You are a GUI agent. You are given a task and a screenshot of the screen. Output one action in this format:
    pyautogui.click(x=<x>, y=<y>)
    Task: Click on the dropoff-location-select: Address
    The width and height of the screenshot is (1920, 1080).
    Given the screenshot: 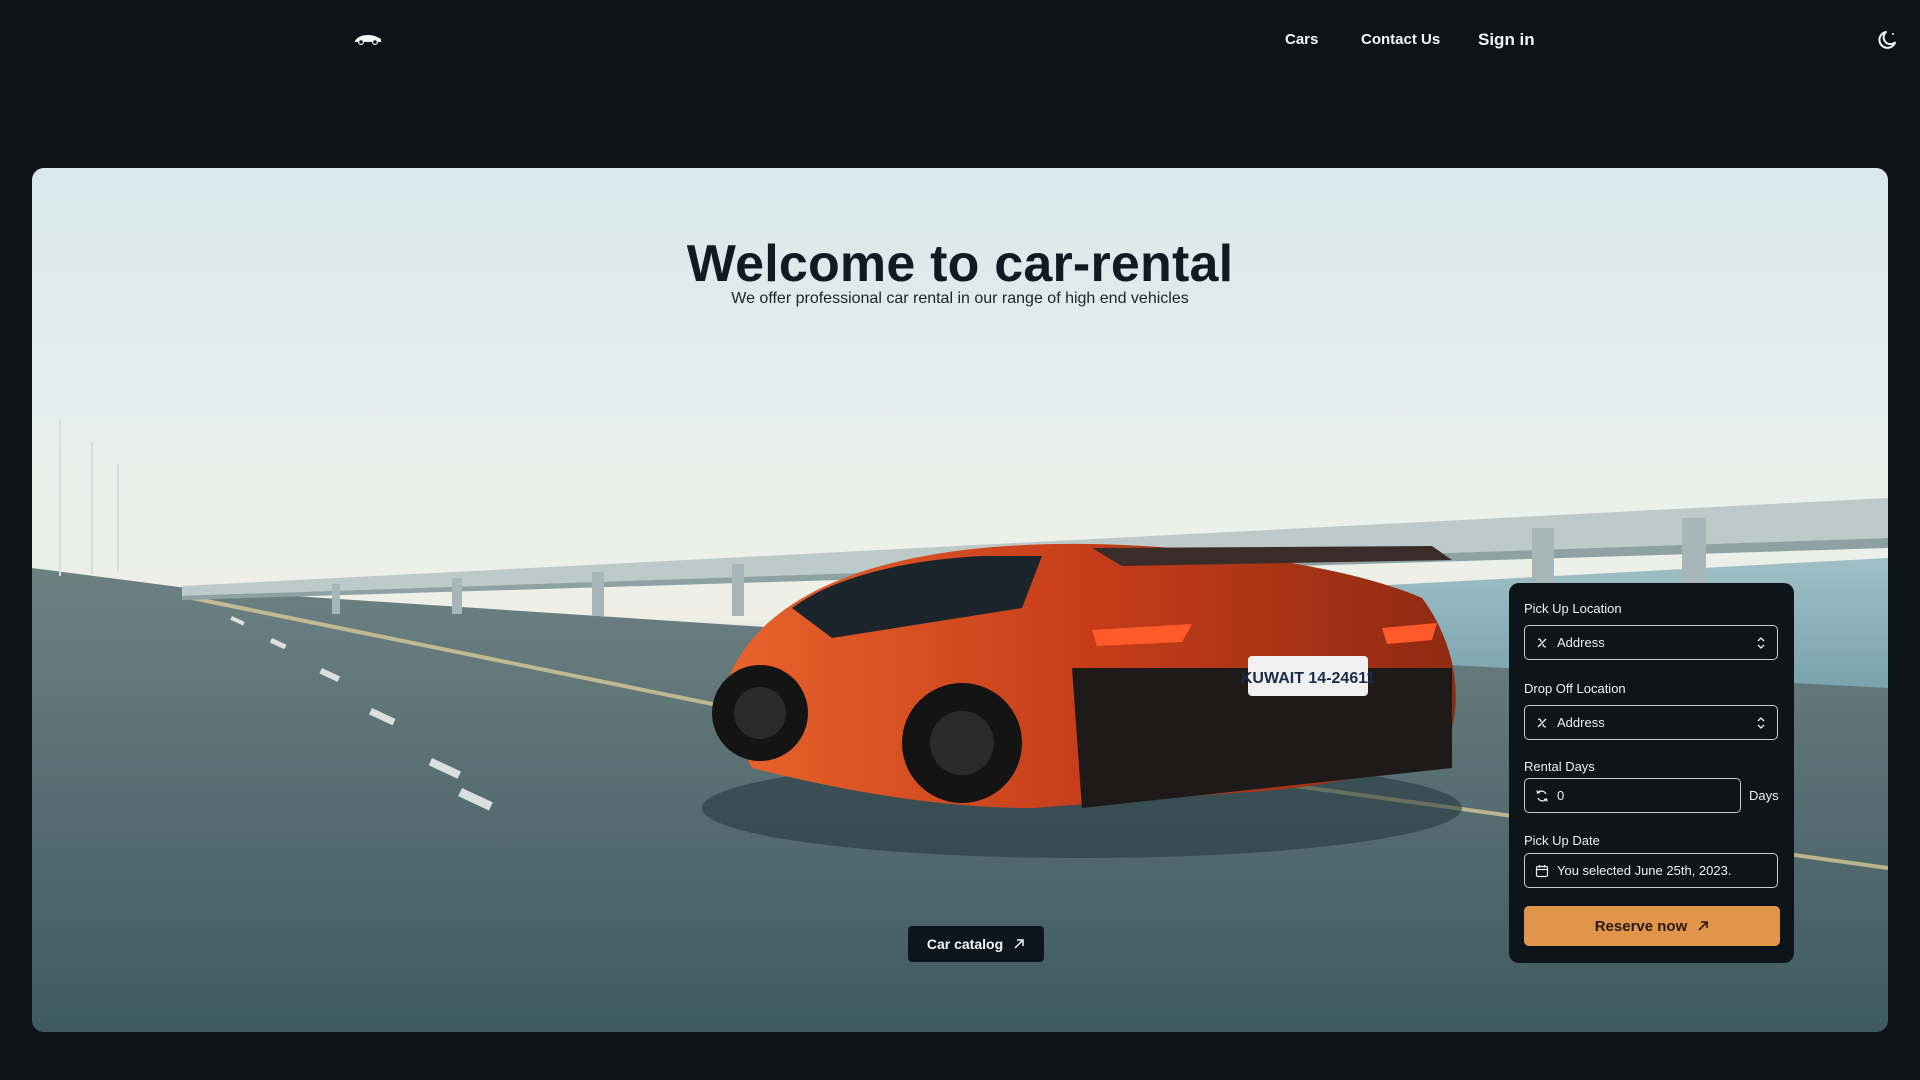 What is the action you would take?
    pyautogui.click(x=1651, y=722)
    